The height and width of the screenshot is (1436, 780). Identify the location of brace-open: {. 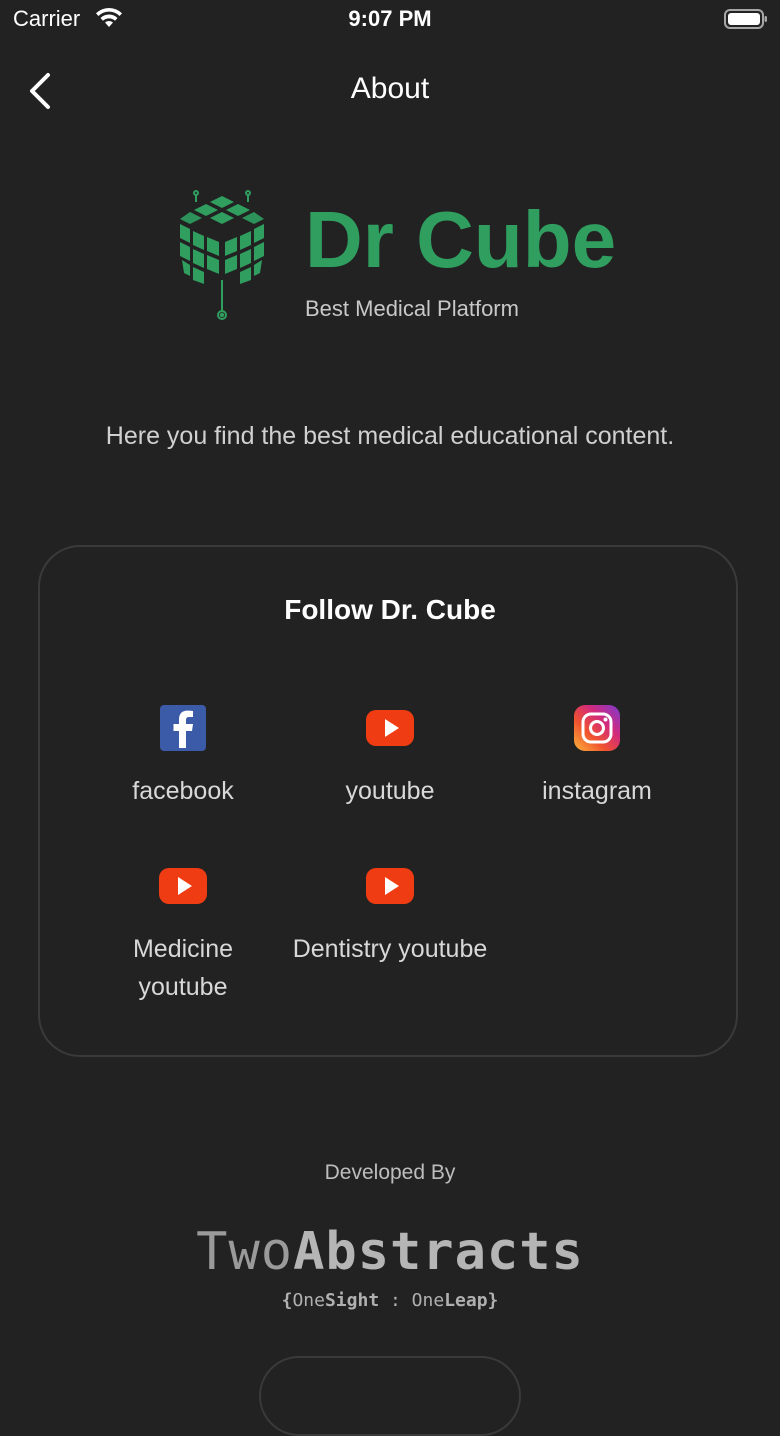
(287, 1300).